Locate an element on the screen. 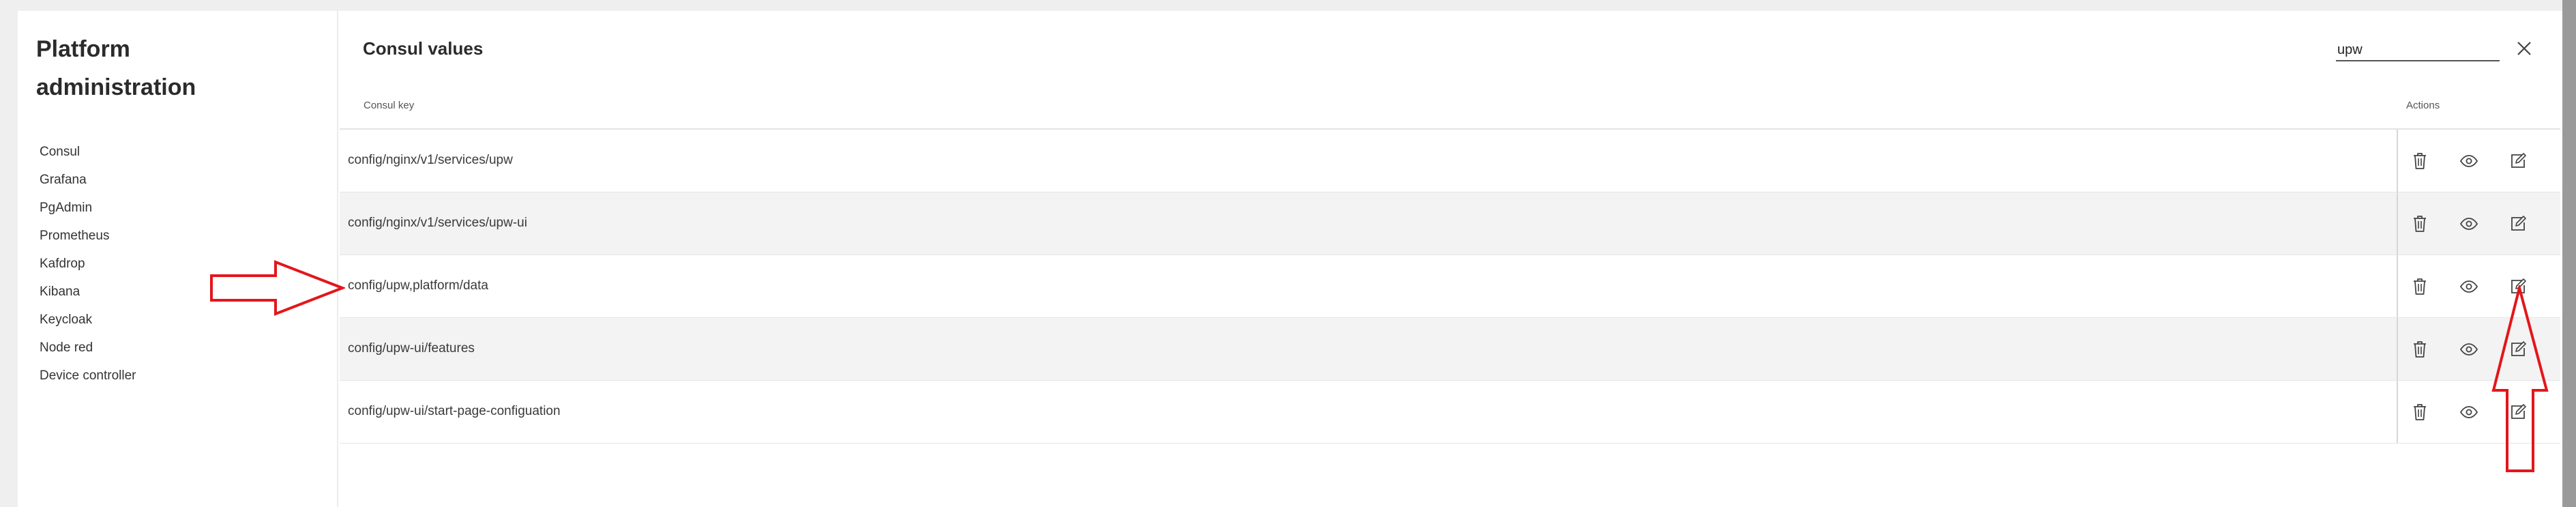 The width and height of the screenshot is (2576, 507). sidebar-item-keycloak: Keycloak is located at coordinates (88, 320).